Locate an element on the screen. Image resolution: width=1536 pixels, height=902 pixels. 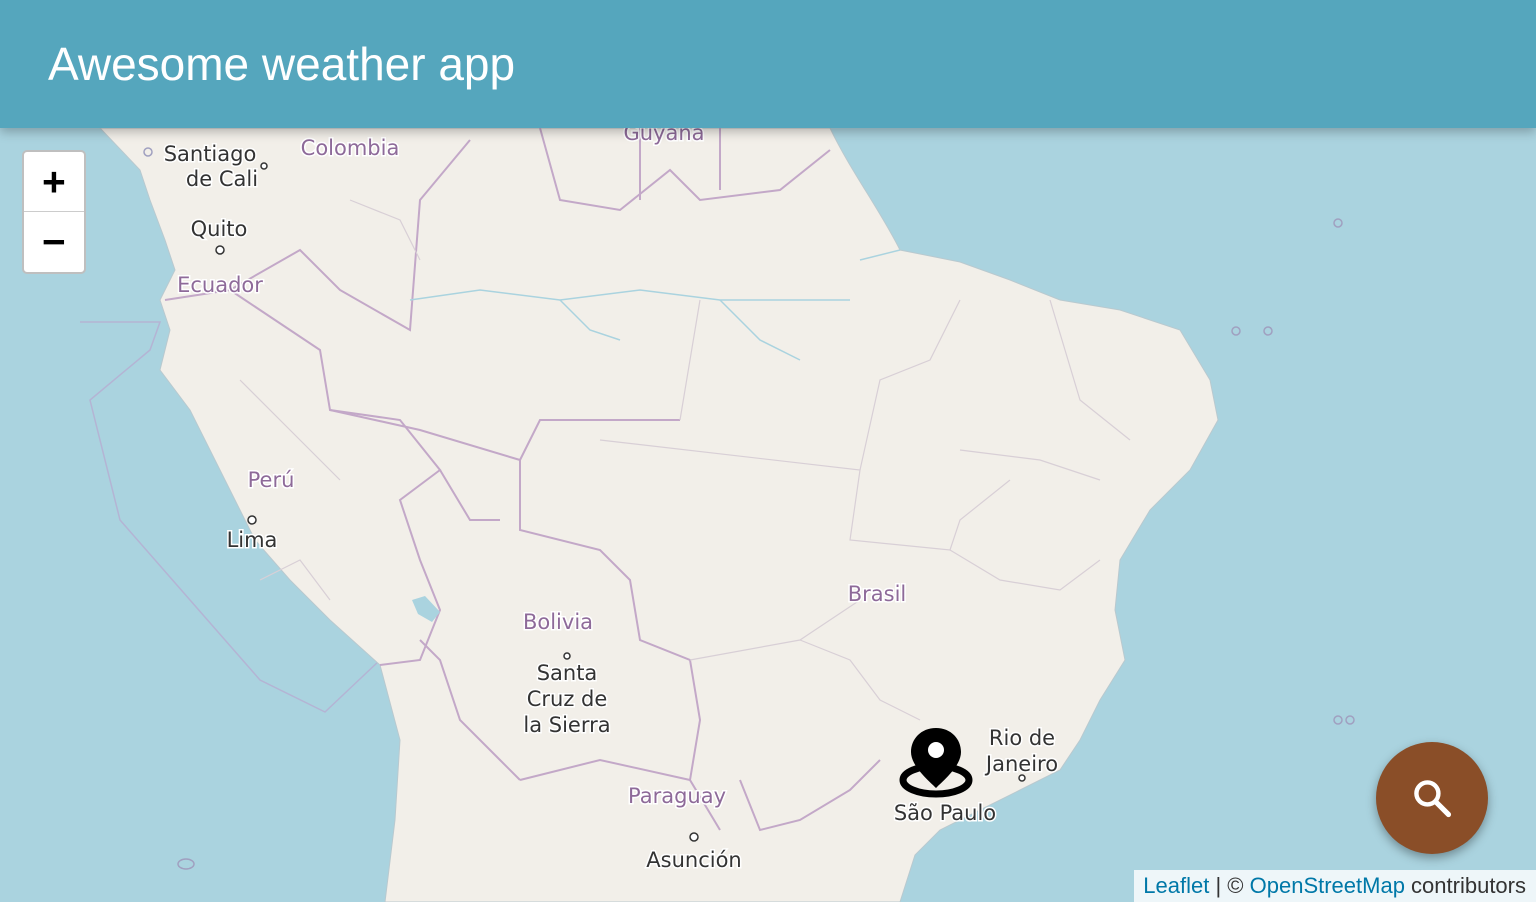
openstreetmap-link: OpenStreetMap is located at coordinates (1327, 885).